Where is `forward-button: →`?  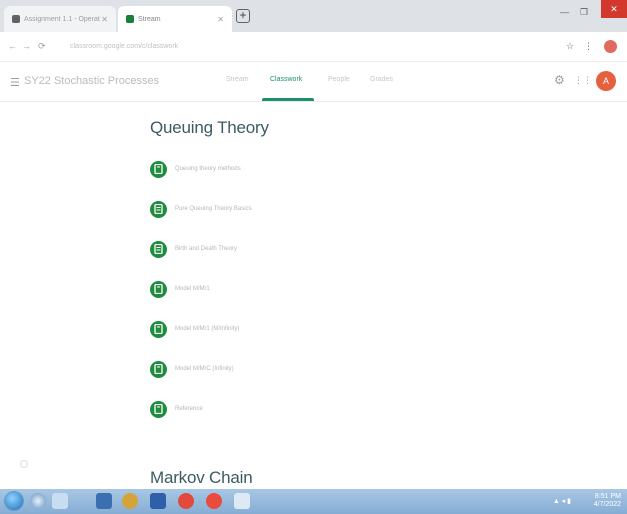 forward-button: → is located at coordinates (26, 46).